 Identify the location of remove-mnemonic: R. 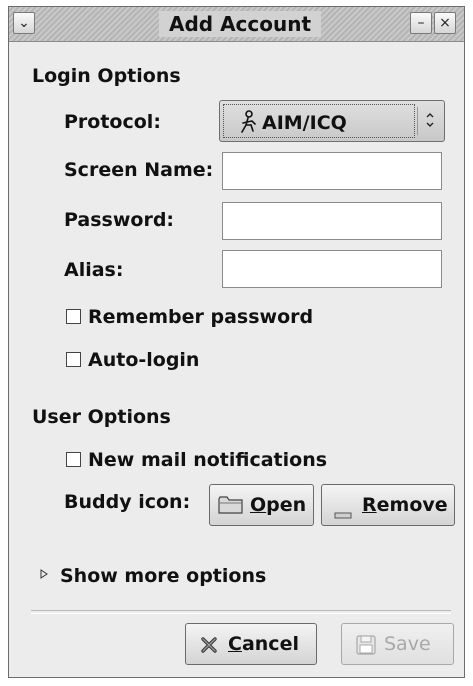
(369, 505).